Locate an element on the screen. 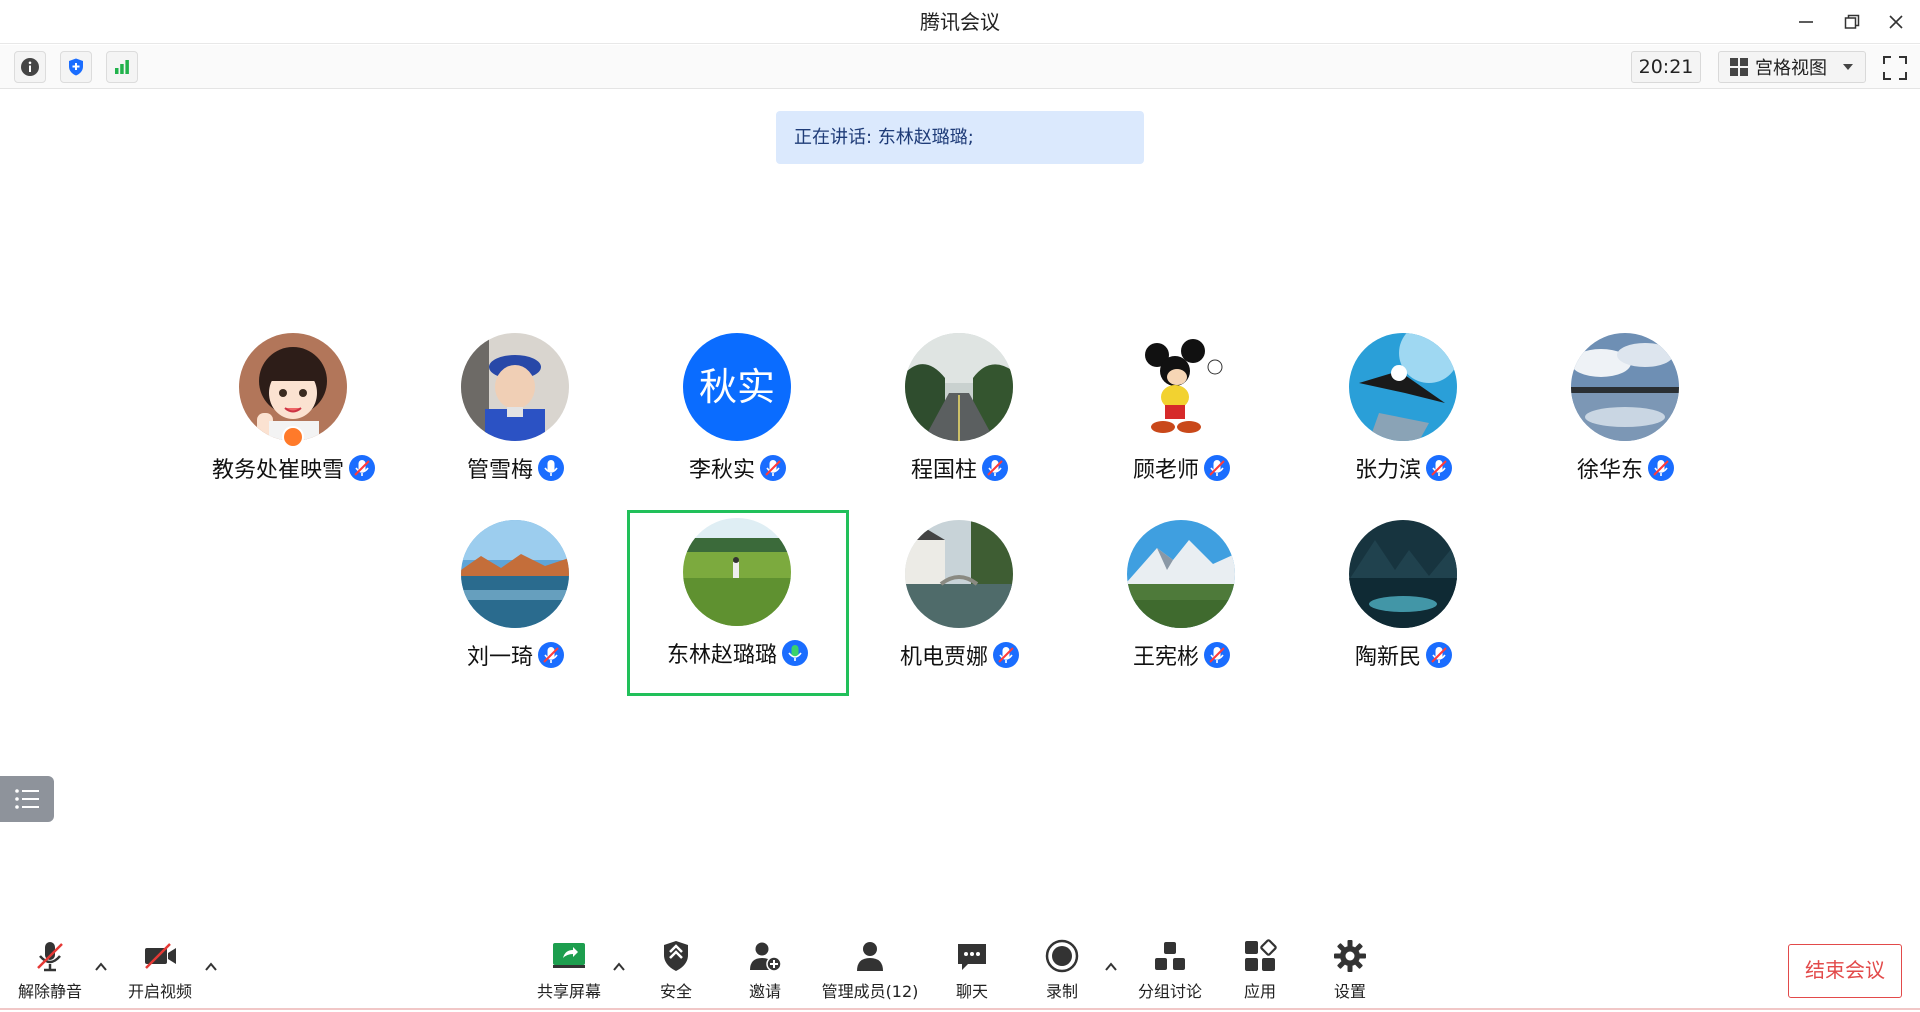 The width and height of the screenshot is (1920, 1012). add-user-icon is located at coordinates (766, 957).